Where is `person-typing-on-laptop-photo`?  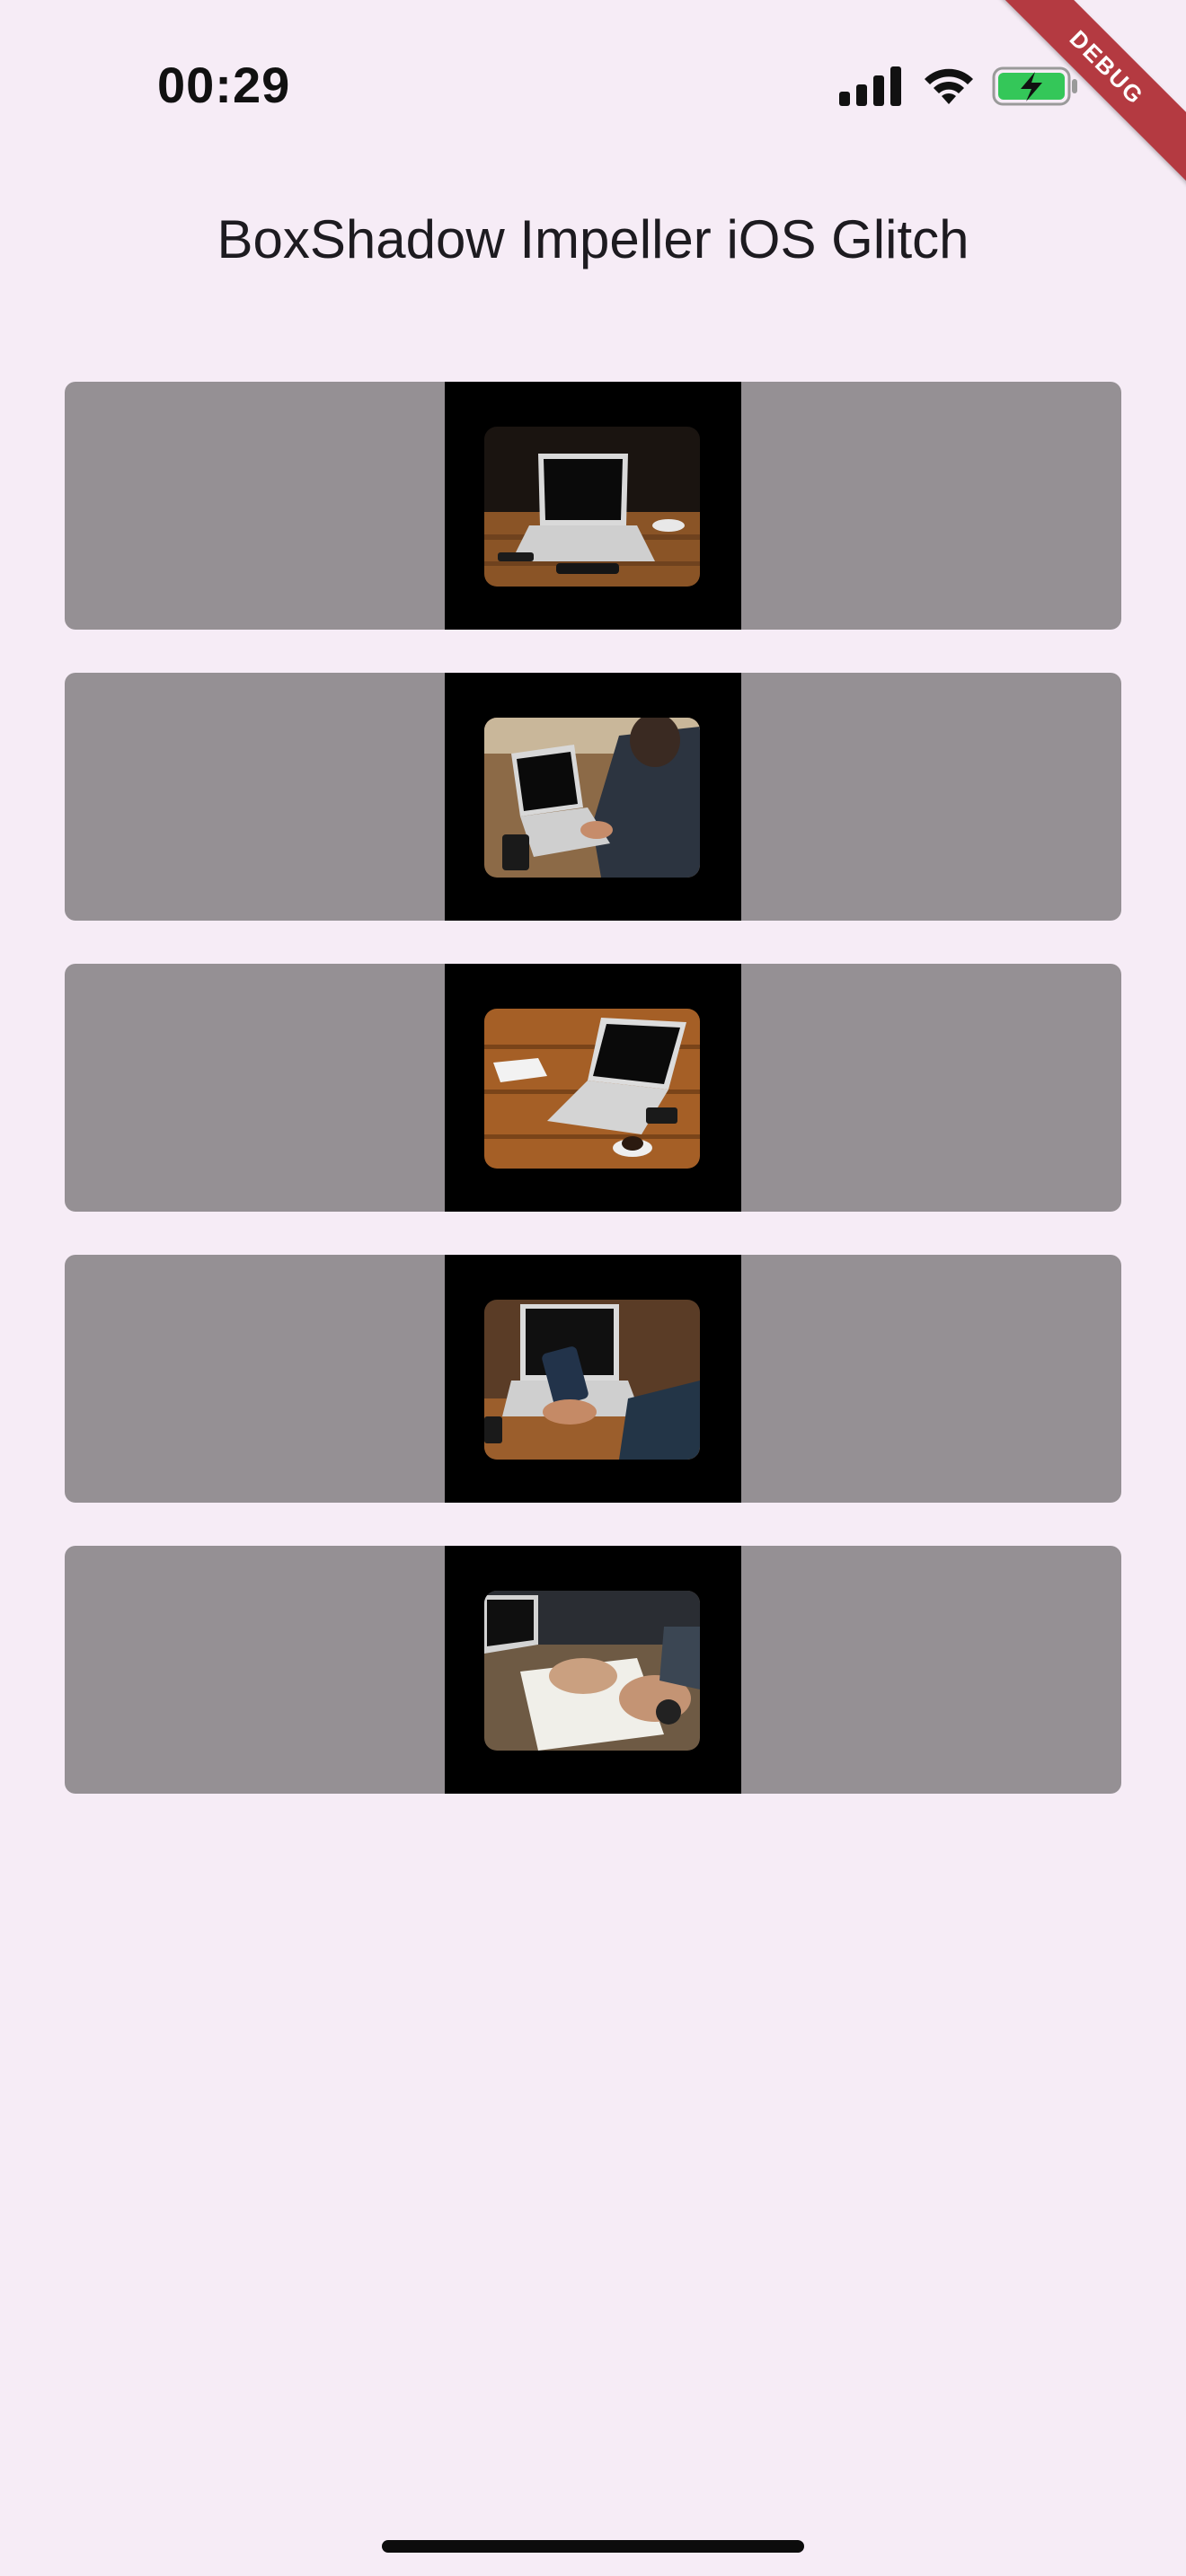 person-typing-on-laptop-photo is located at coordinates (592, 798).